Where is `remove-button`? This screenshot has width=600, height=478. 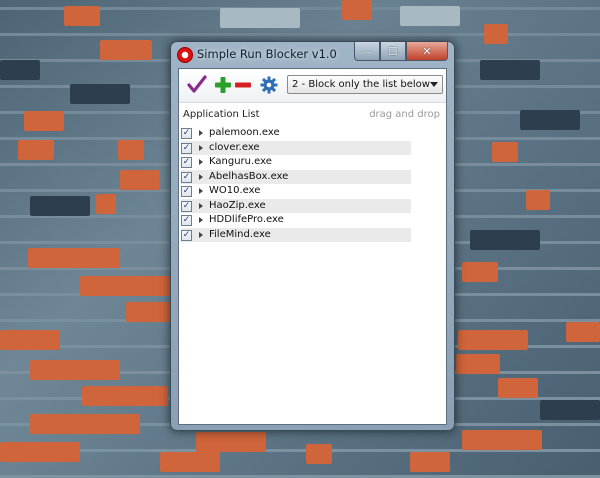
remove-button is located at coordinates (243, 85).